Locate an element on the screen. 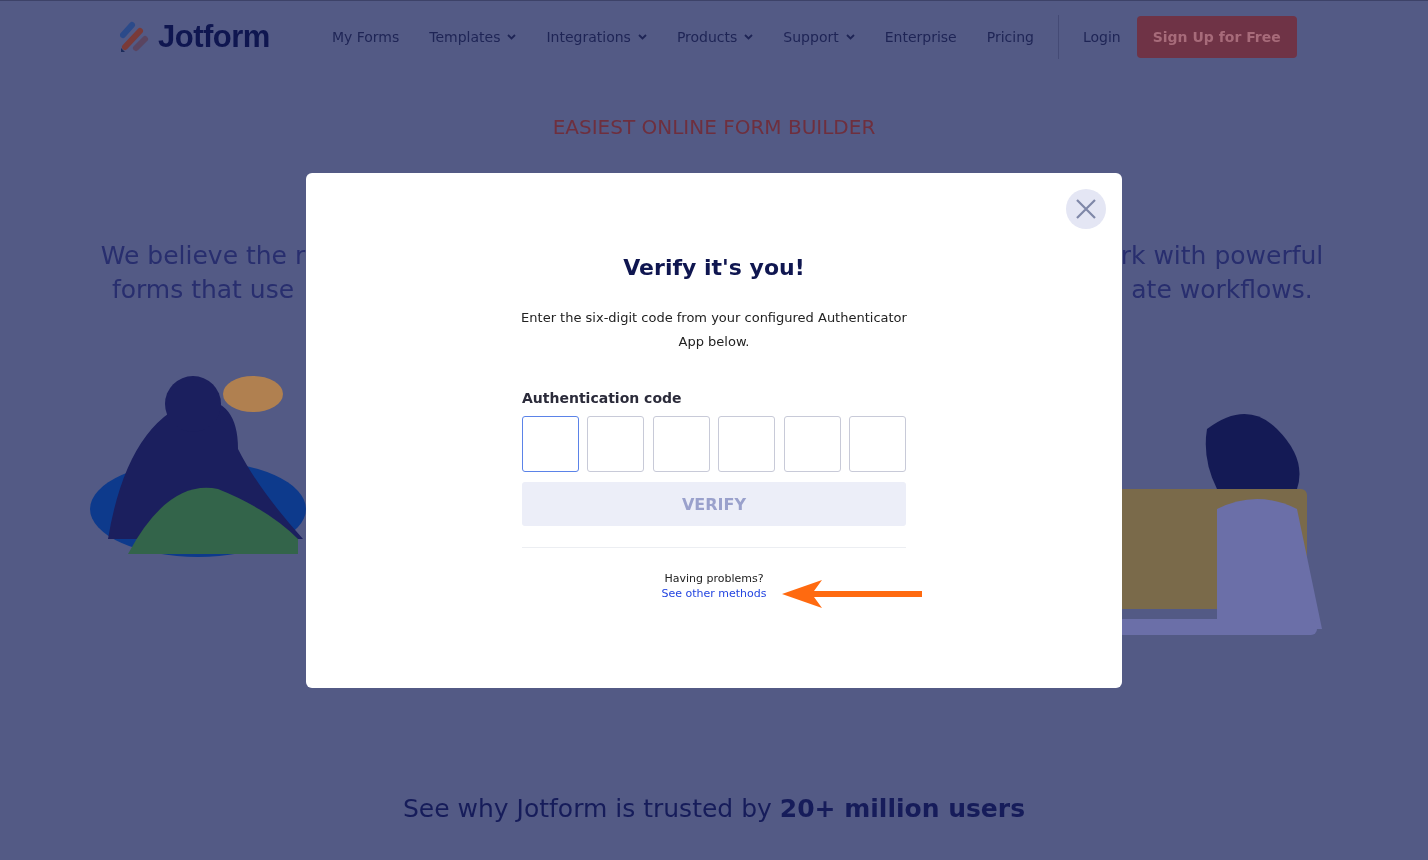 Image resolution: width=1428 pixels, height=860 pixels. close-icon is located at coordinates (1086, 209).